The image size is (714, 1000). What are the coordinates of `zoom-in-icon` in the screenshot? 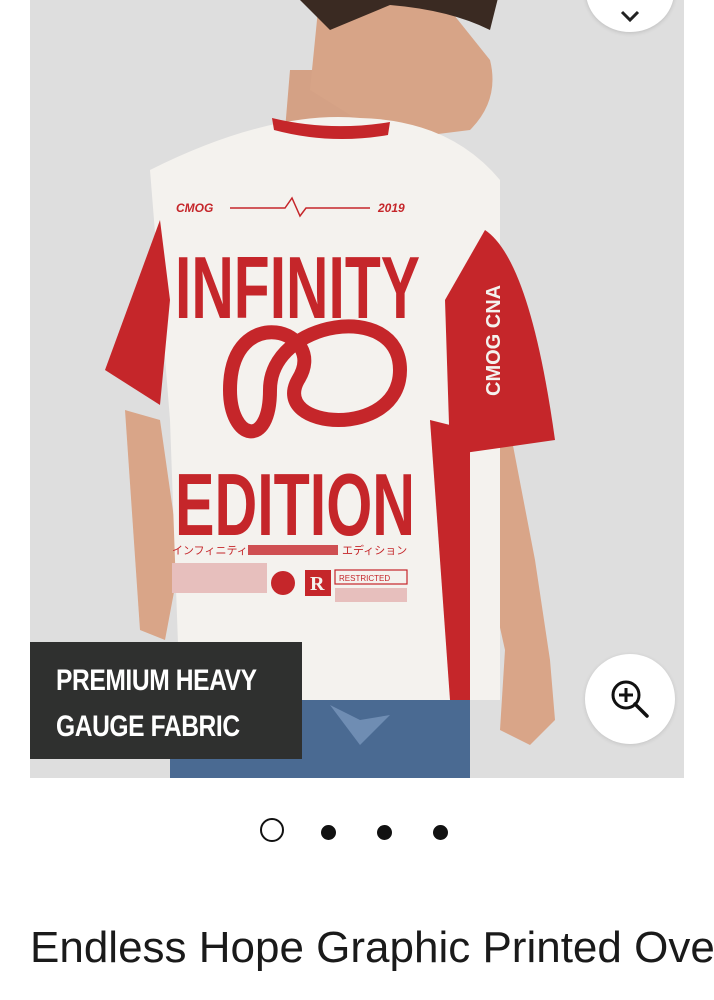 It's located at (630, 699).